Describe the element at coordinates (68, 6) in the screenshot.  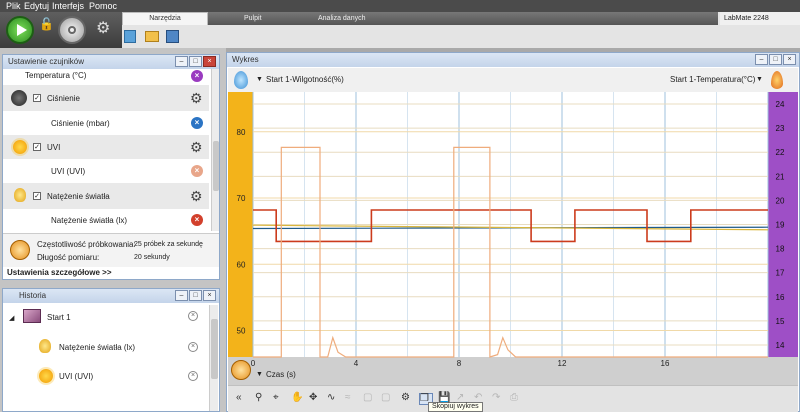
I see `menu-interfejs: Interfejs` at that location.